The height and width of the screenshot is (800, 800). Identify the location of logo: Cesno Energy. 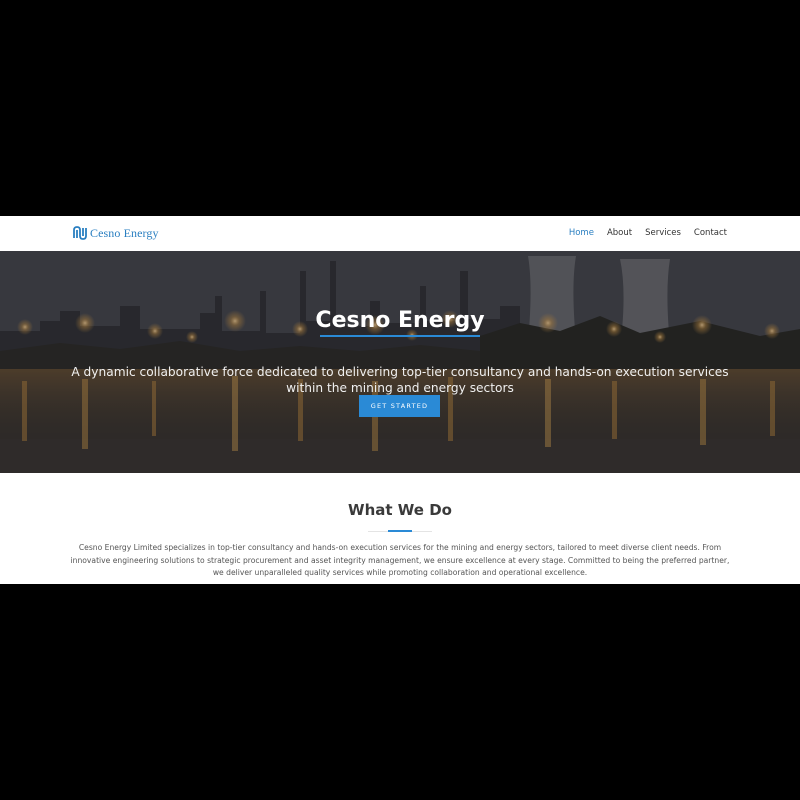
(115, 233).